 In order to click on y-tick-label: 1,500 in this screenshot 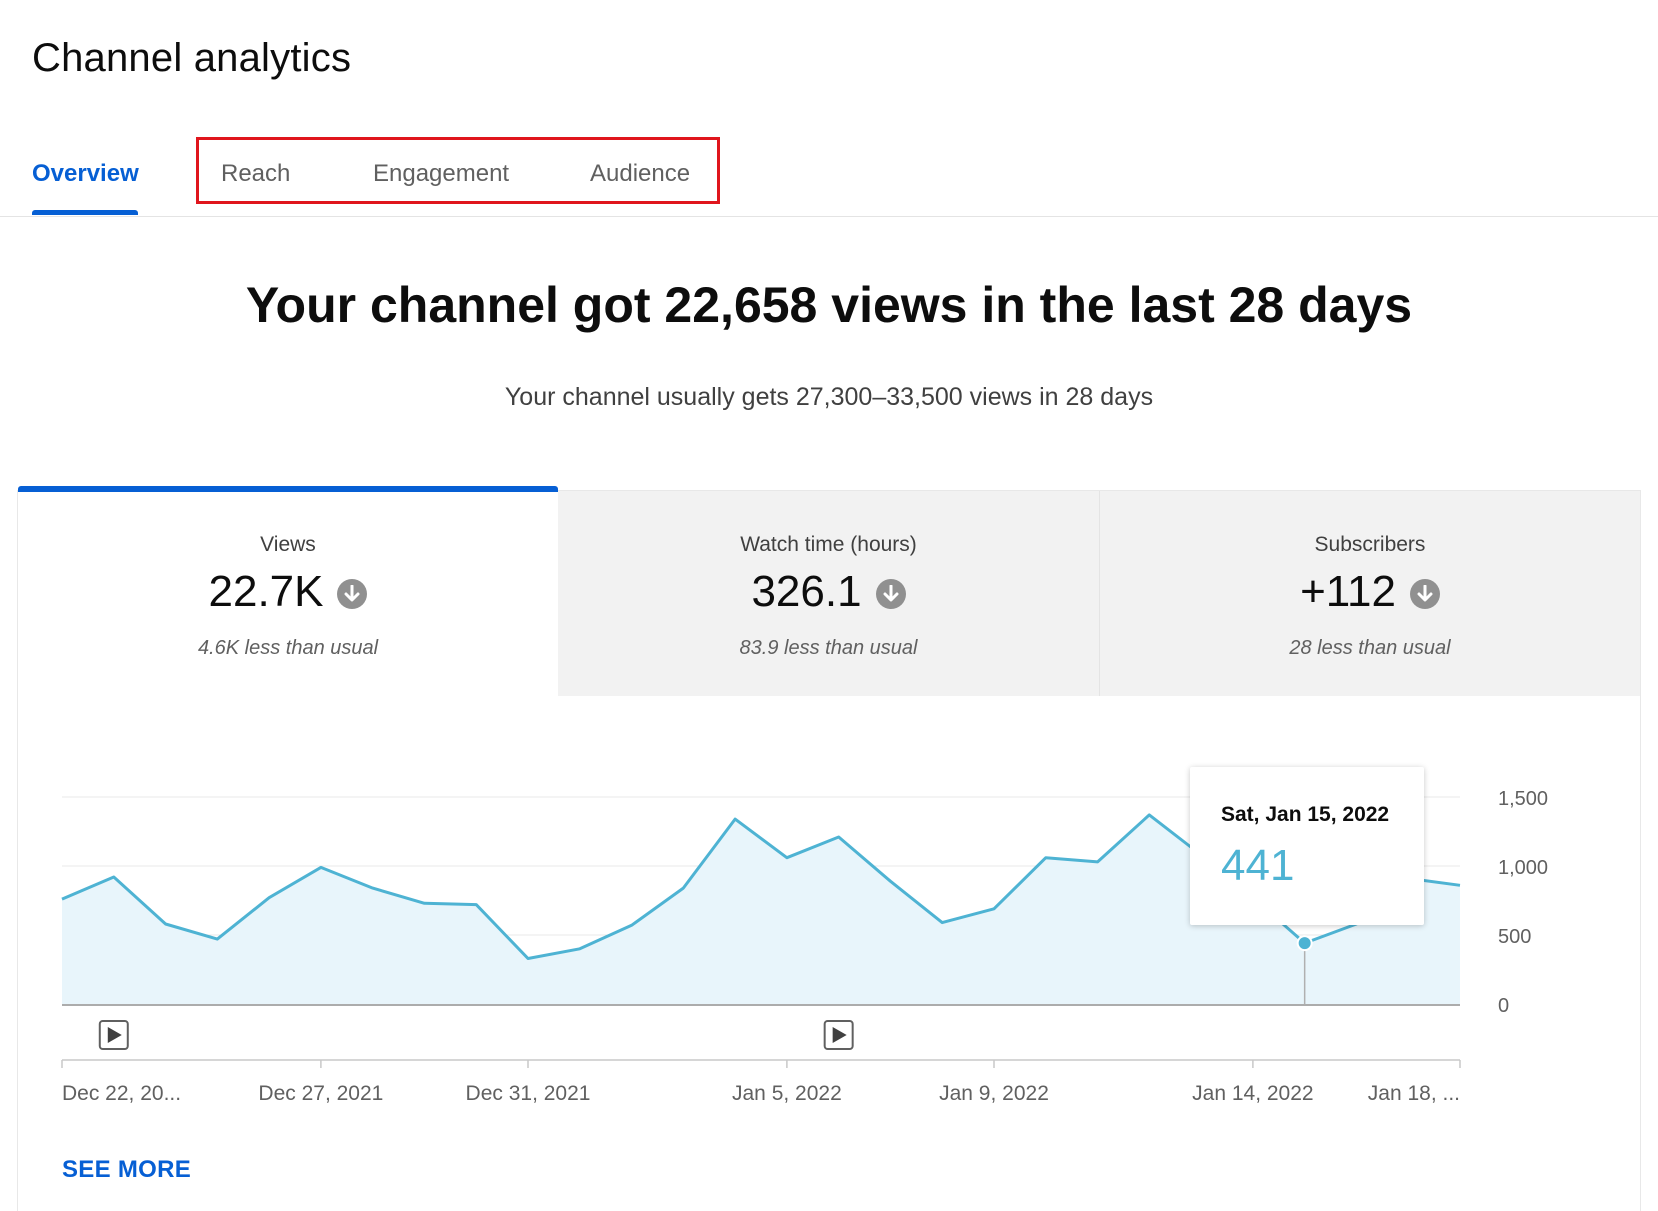, I will do `click(1523, 799)`.